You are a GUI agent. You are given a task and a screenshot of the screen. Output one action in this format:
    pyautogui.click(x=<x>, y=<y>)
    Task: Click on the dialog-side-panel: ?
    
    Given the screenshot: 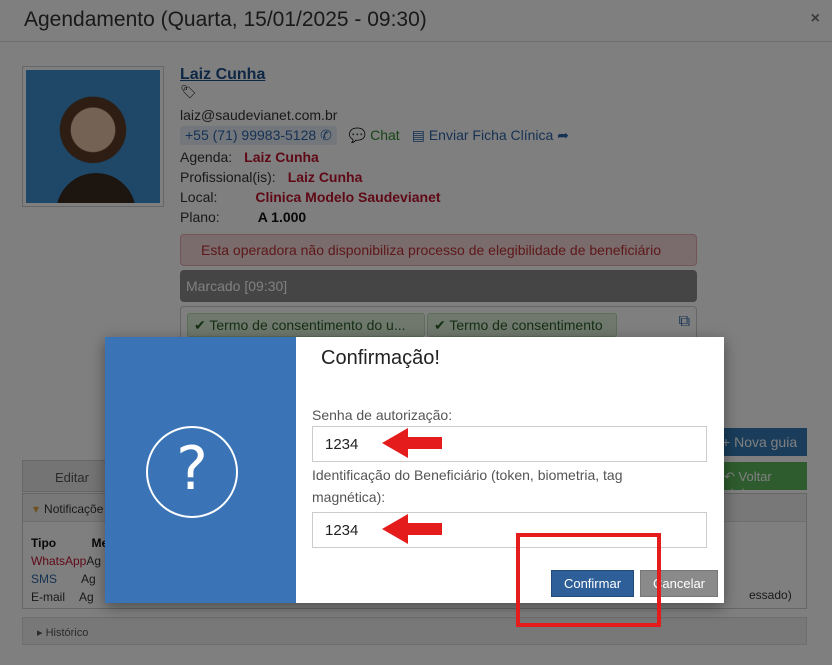 What is the action you would take?
    pyautogui.click(x=200, y=470)
    